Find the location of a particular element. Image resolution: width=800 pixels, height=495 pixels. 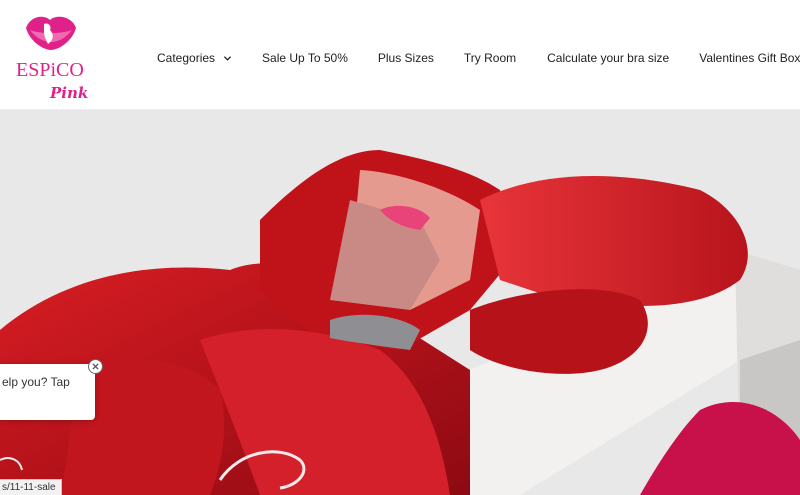

nav-categories: Categories is located at coordinates (194, 58).